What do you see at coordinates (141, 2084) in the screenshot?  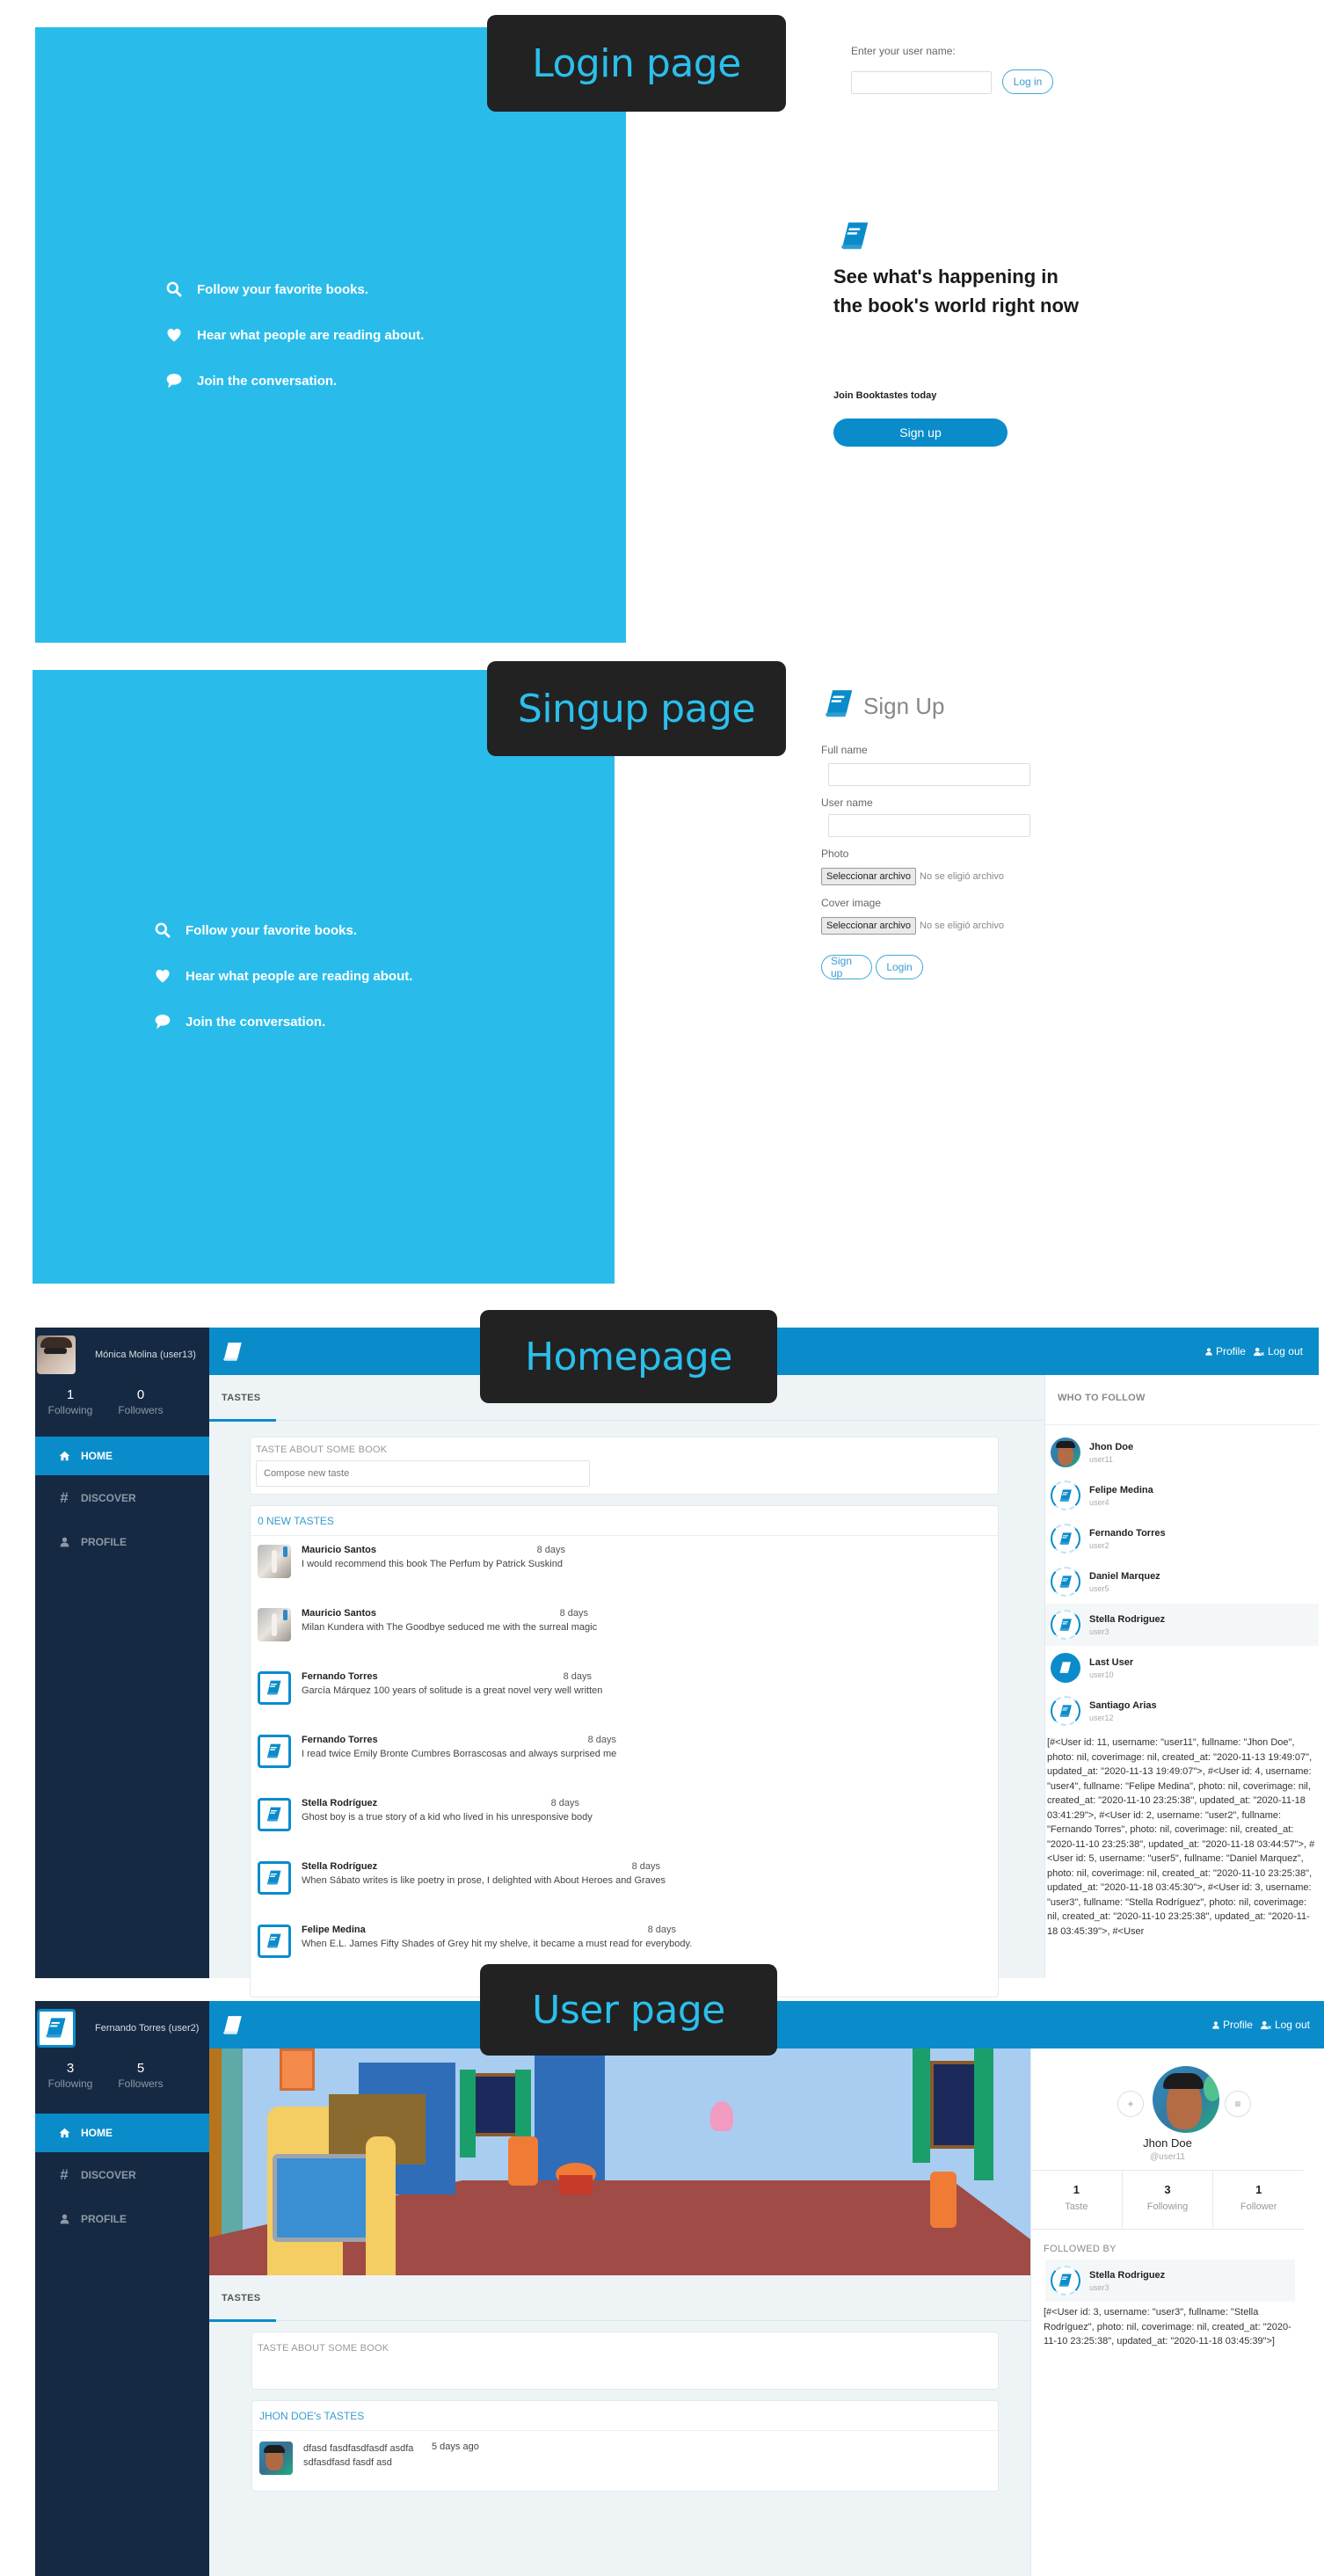 I see `followers-label: Followers` at bounding box center [141, 2084].